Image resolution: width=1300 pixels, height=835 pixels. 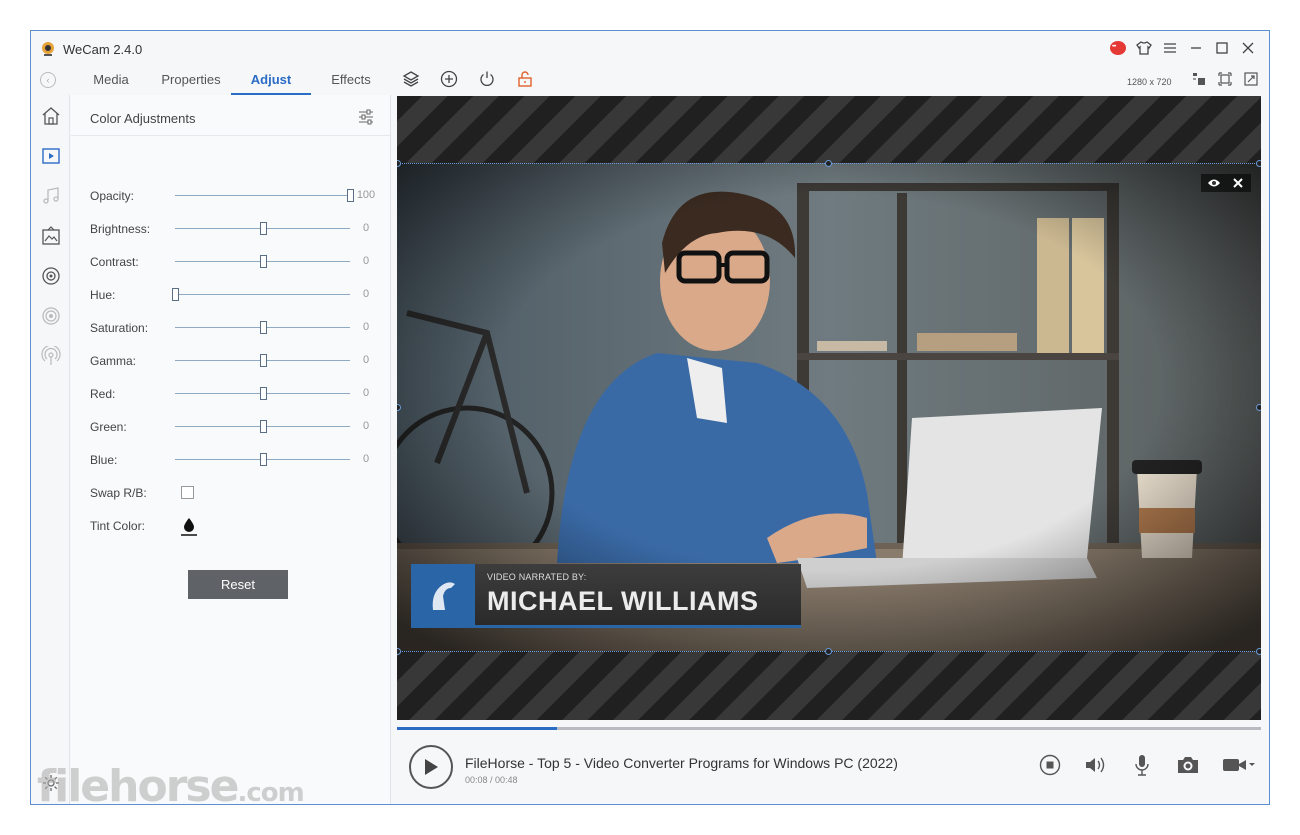 What do you see at coordinates (1144, 48) in the screenshot?
I see `skin-icon` at bounding box center [1144, 48].